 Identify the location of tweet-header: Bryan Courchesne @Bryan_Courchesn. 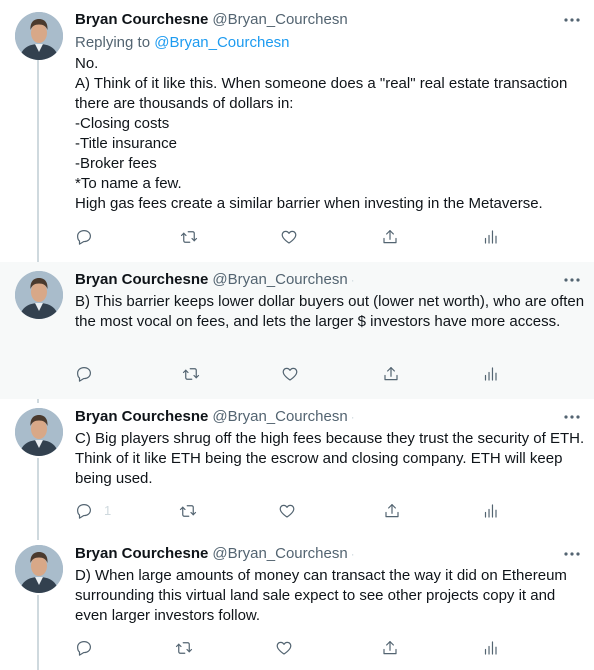
(211, 20).